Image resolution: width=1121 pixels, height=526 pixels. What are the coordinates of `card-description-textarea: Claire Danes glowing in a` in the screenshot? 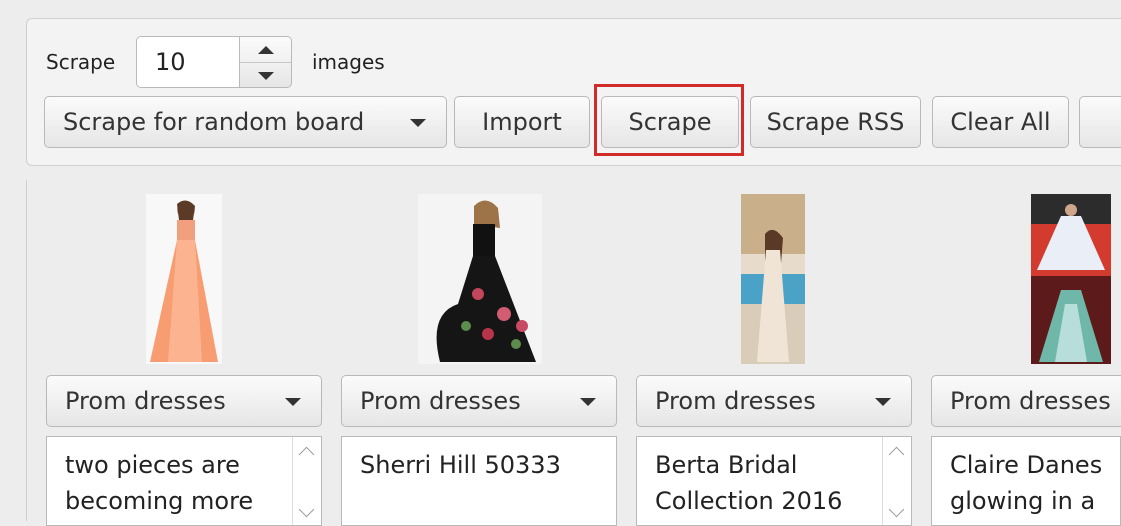 It's located at (1026, 481).